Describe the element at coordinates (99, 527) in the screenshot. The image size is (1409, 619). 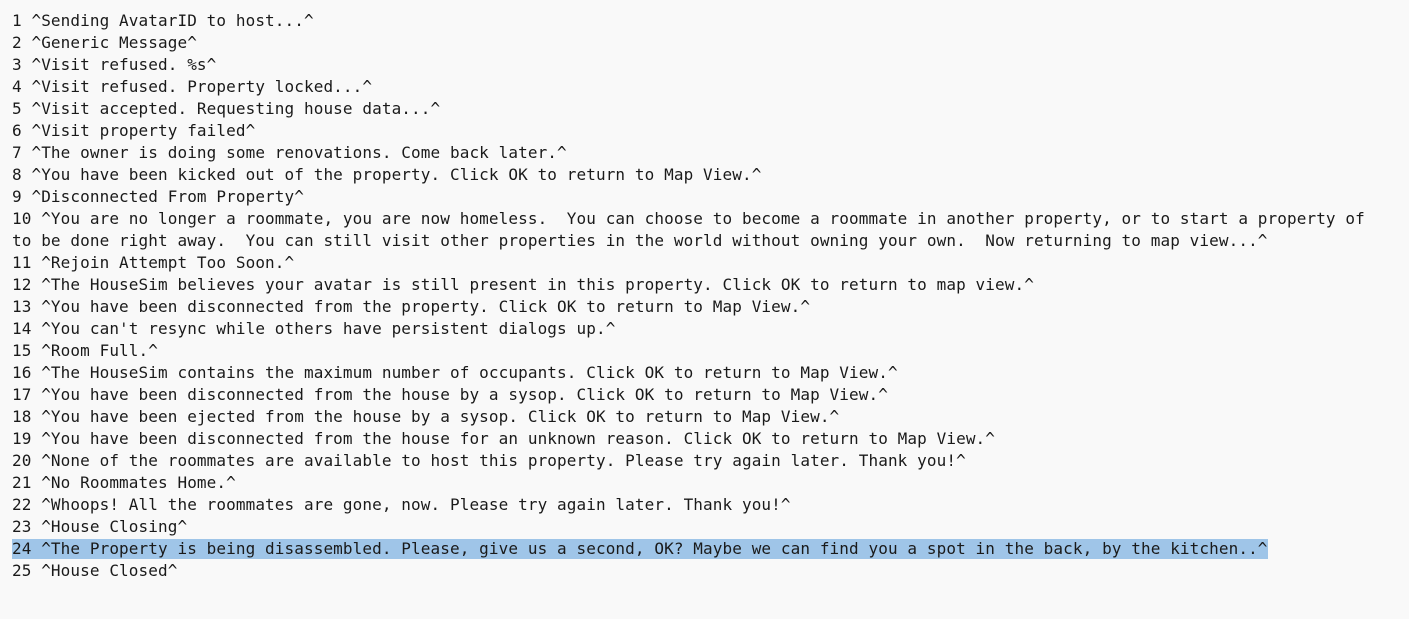
I see `text-line: 23 ^House Closing^` at that location.